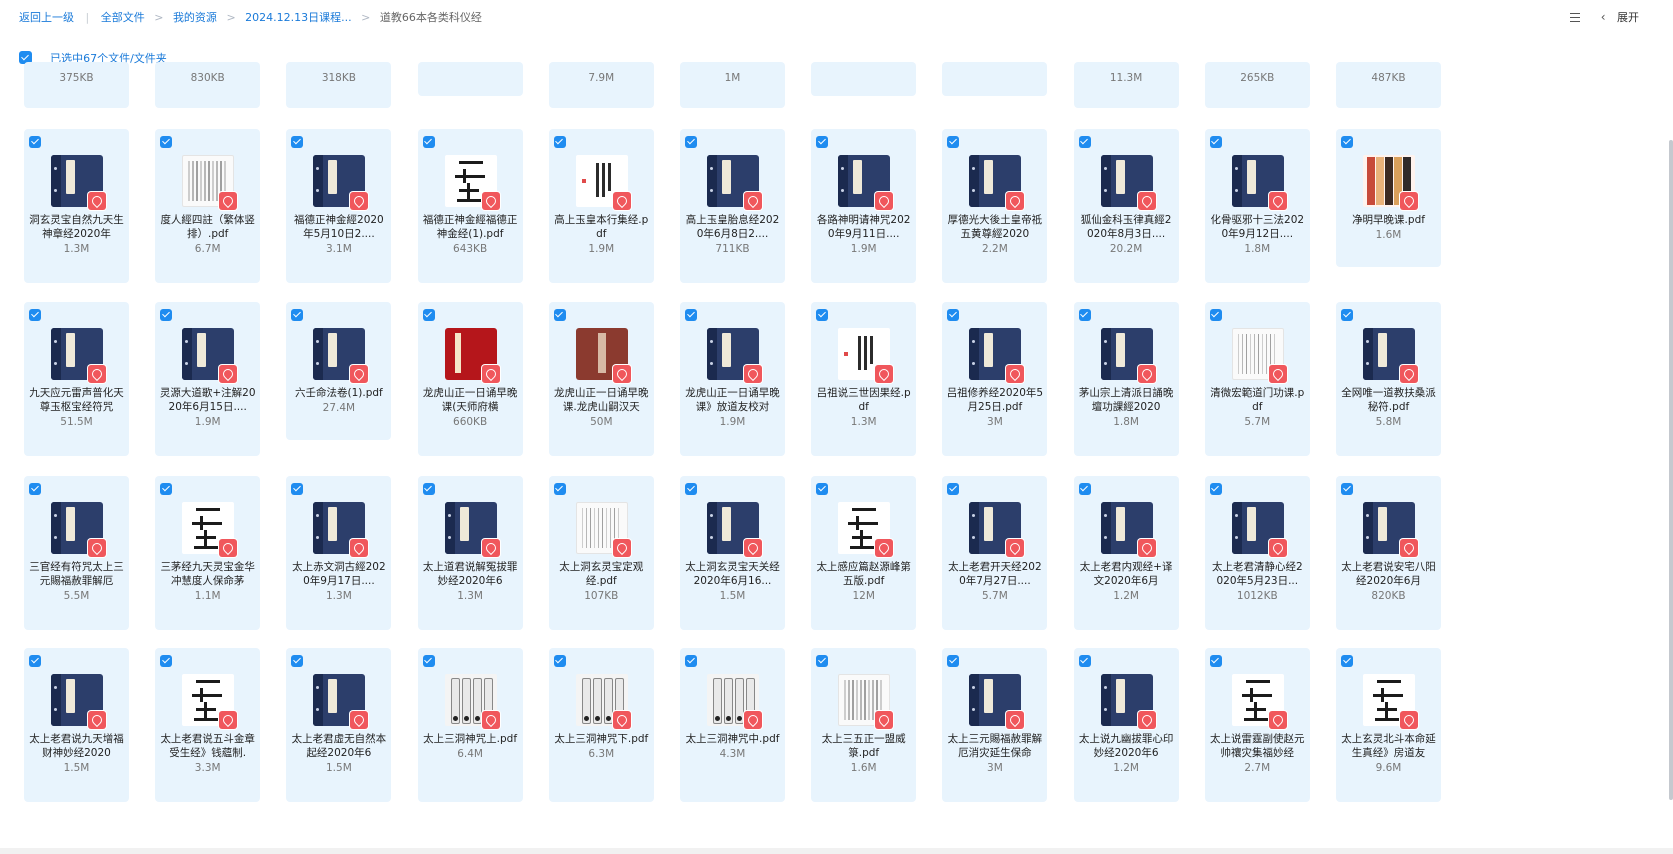 Image resolution: width=1673 pixels, height=854 pixels. What do you see at coordinates (836, 851) in the screenshot?
I see `horizontal-scrollbar` at bounding box center [836, 851].